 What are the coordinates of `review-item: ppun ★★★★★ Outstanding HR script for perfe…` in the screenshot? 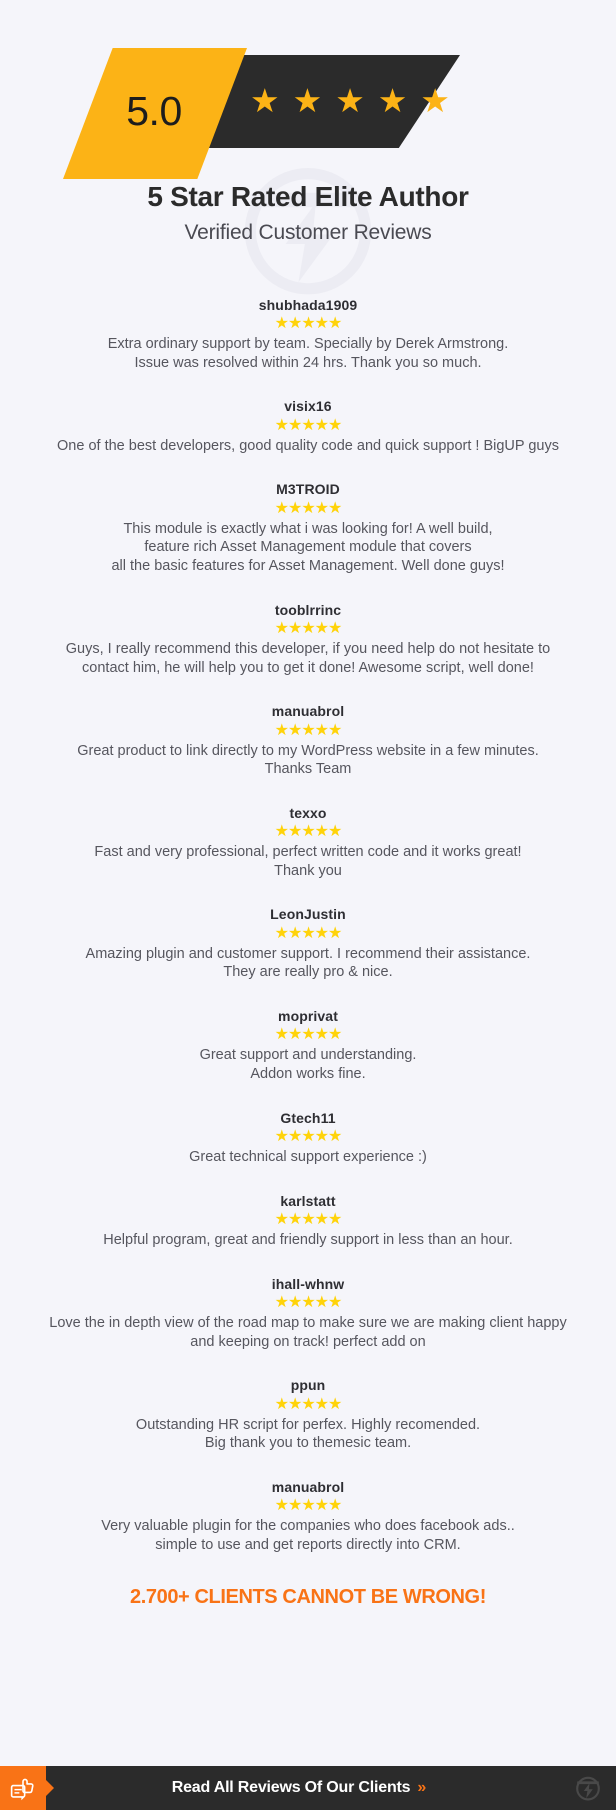 It's located at (308, 1415).